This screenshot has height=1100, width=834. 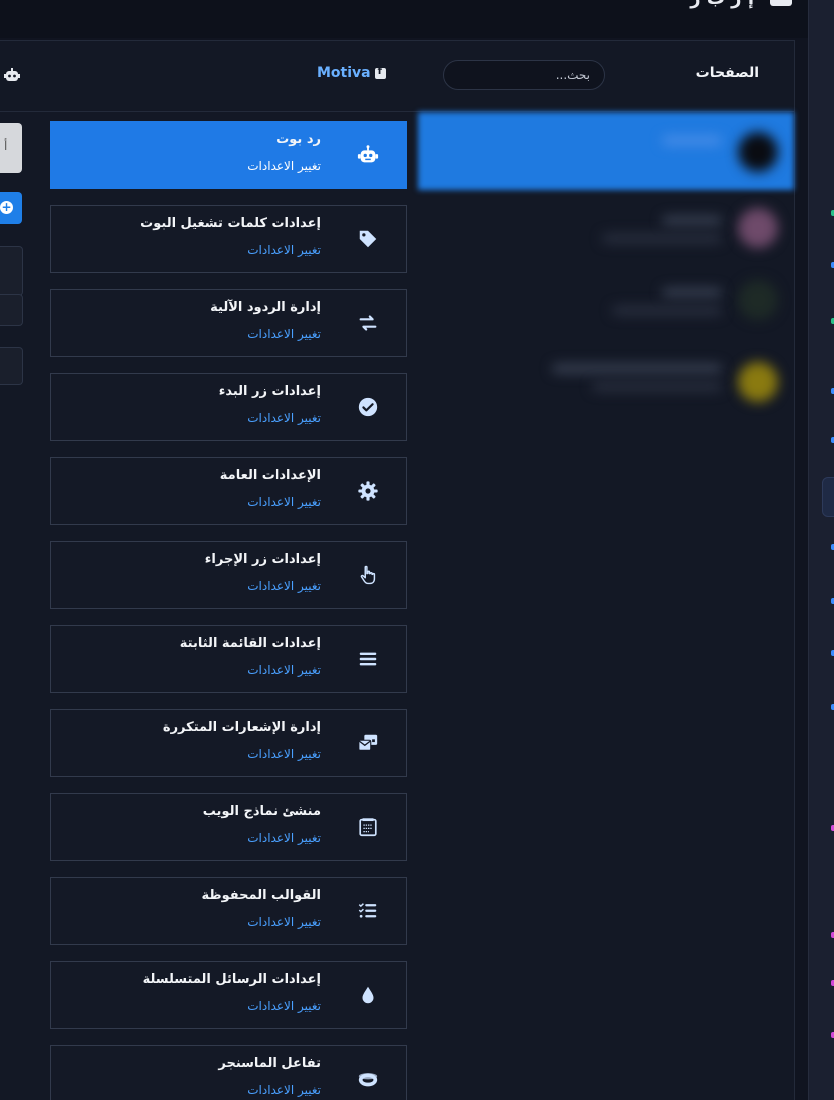 I want to click on left-action-label: أ, so click(x=6, y=146).